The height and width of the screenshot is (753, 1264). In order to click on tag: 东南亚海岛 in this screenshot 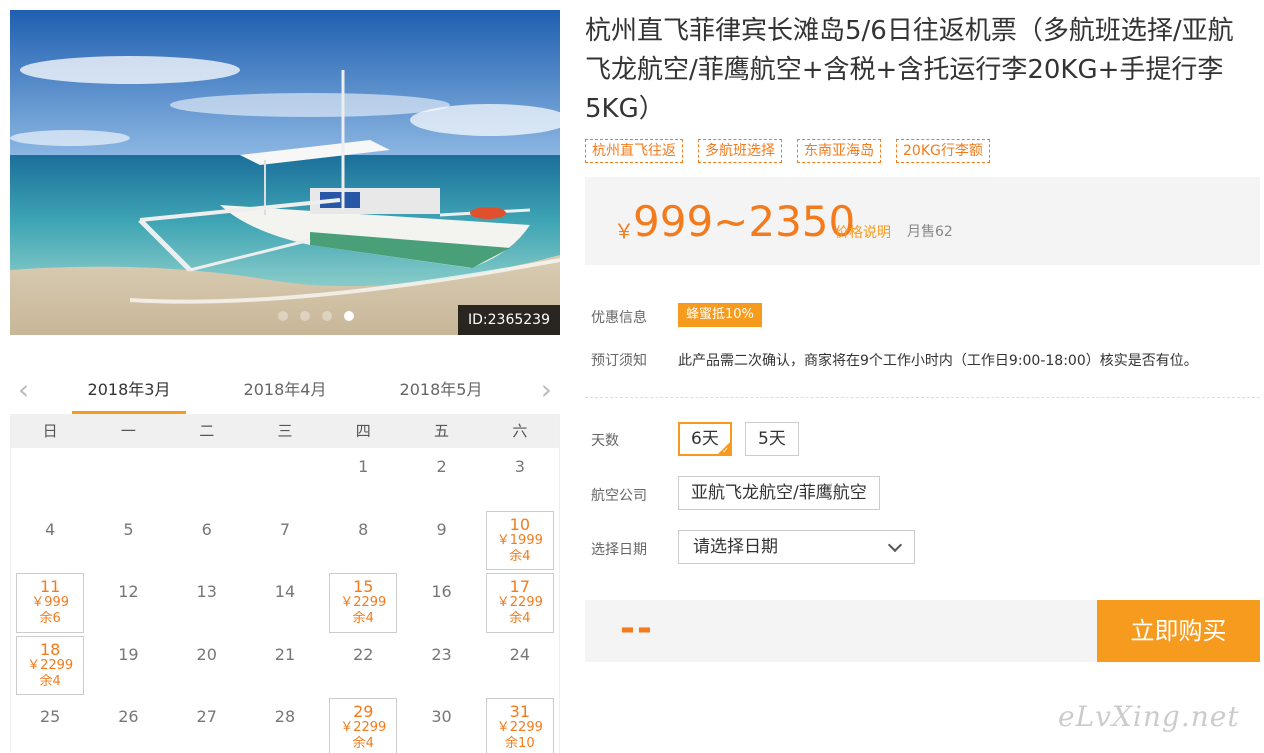, I will do `click(839, 151)`.